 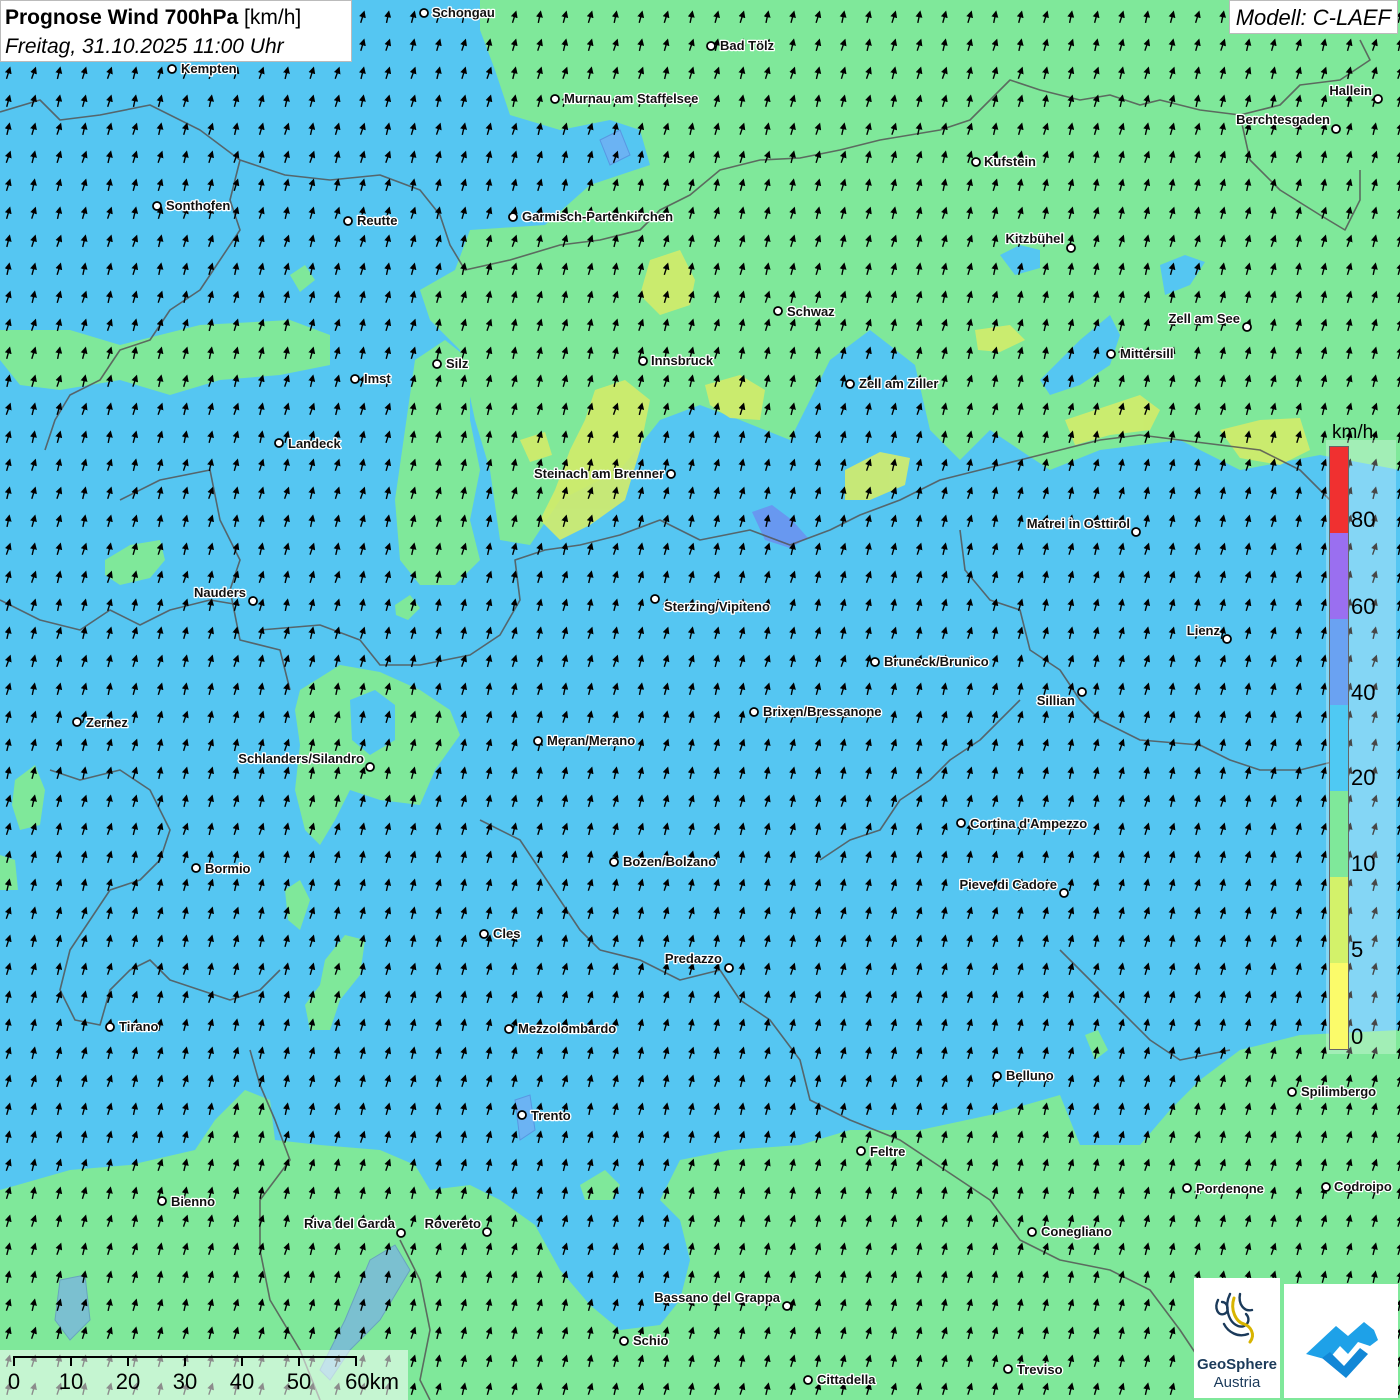 I want to click on app-logo, so click(x=1341, y=1341).